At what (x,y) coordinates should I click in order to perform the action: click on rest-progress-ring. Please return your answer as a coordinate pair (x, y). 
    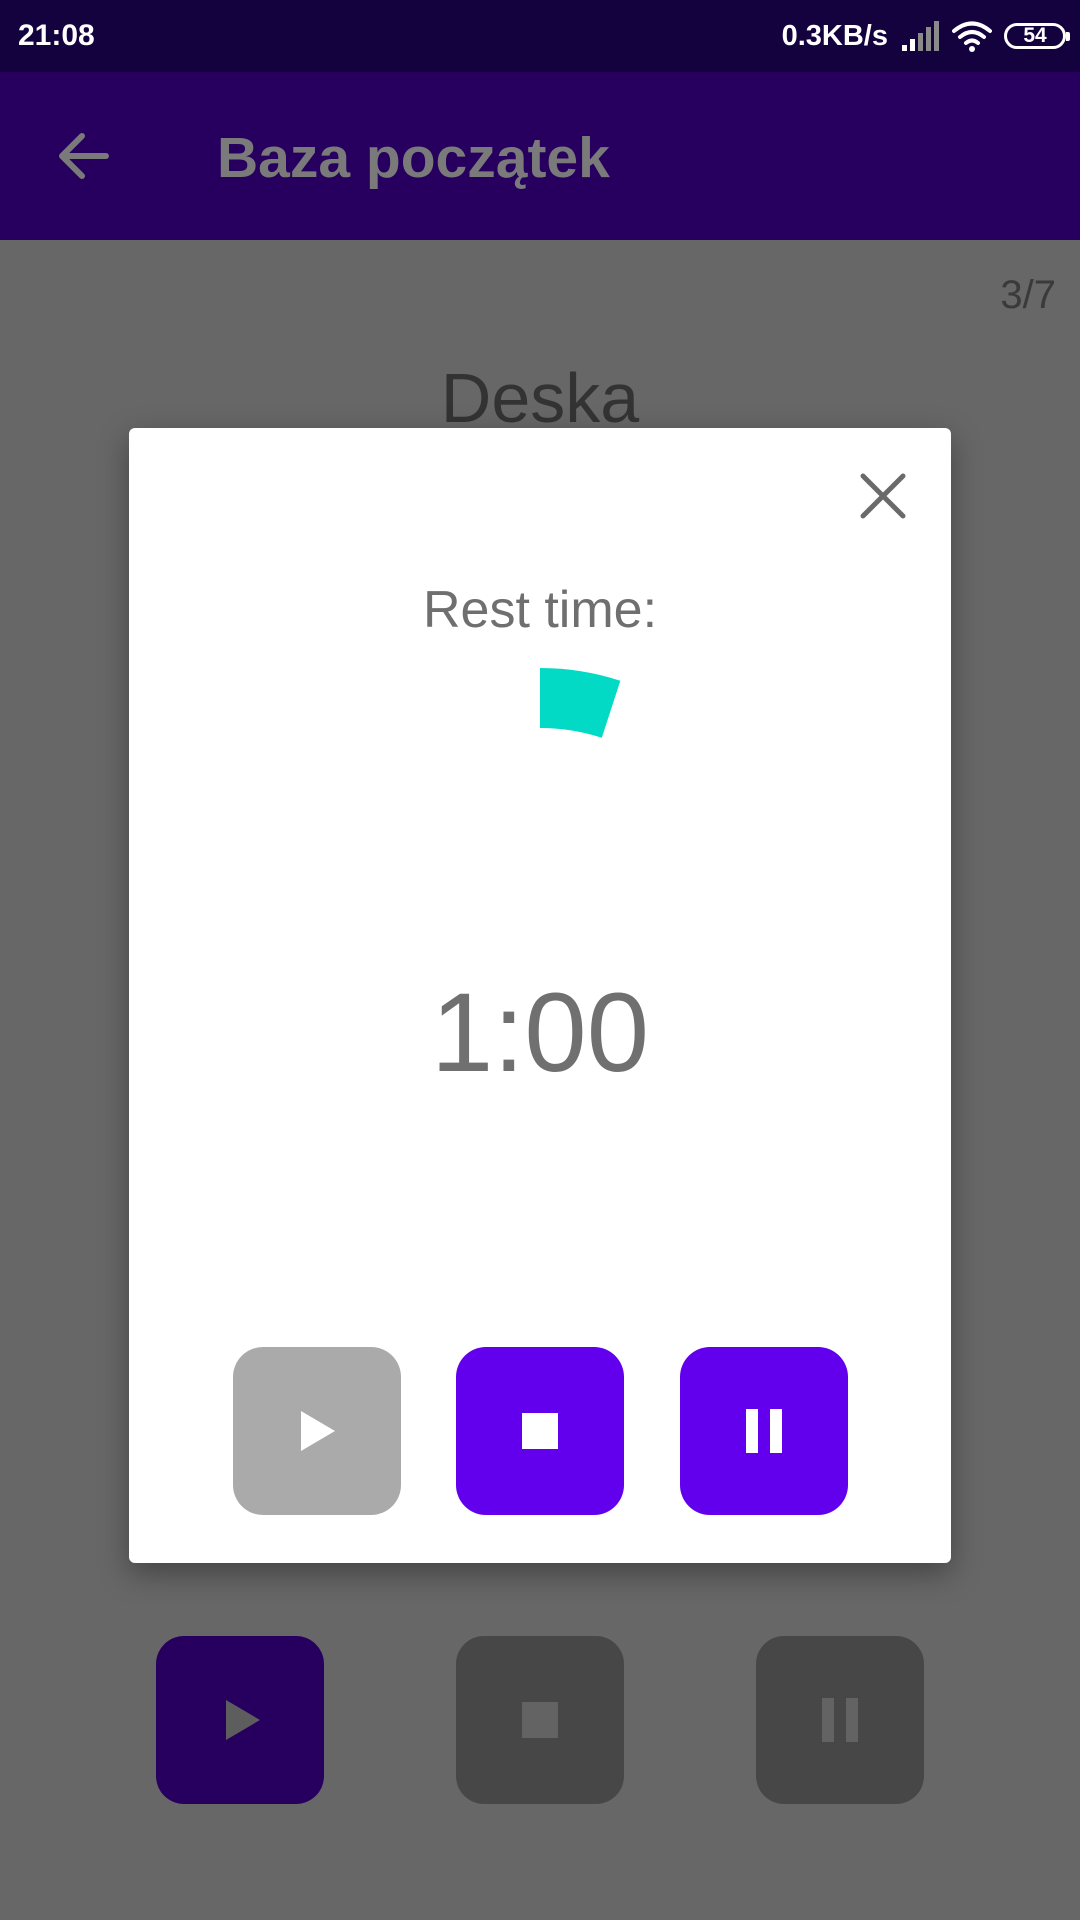
    Looking at the image, I should click on (580, 703).